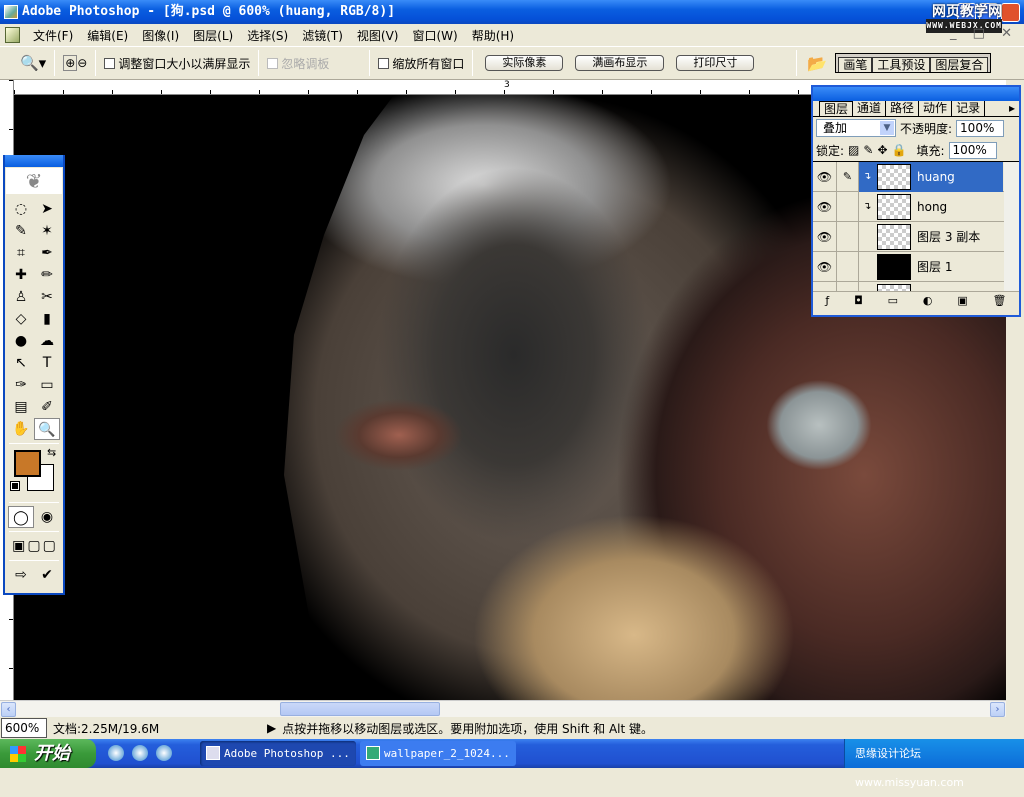 The width and height of the screenshot is (1024, 797). Describe the element at coordinates (848, 177) in the screenshot. I see `brush-icon: ✎` at that location.